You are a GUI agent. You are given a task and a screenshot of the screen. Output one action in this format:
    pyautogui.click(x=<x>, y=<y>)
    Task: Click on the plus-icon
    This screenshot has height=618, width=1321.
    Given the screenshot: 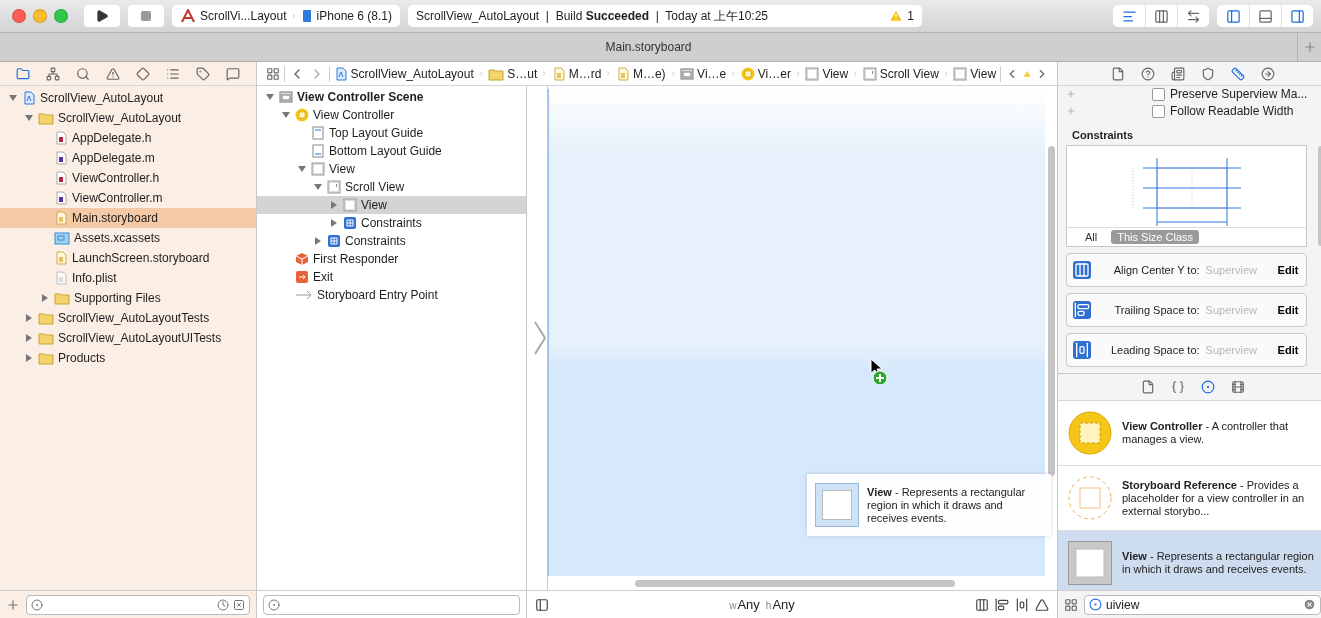 What is the action you would take?
    pyautogui.click(x=1309, y=47)
    